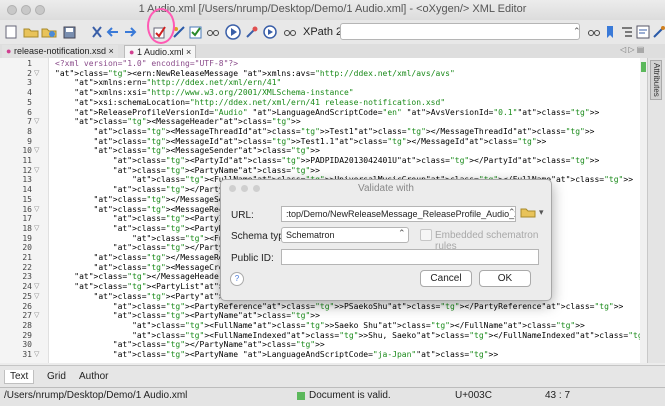  Describe the element at coordinates (113, 32) in the screenshot. I see `back-arrow-icon` at that location.